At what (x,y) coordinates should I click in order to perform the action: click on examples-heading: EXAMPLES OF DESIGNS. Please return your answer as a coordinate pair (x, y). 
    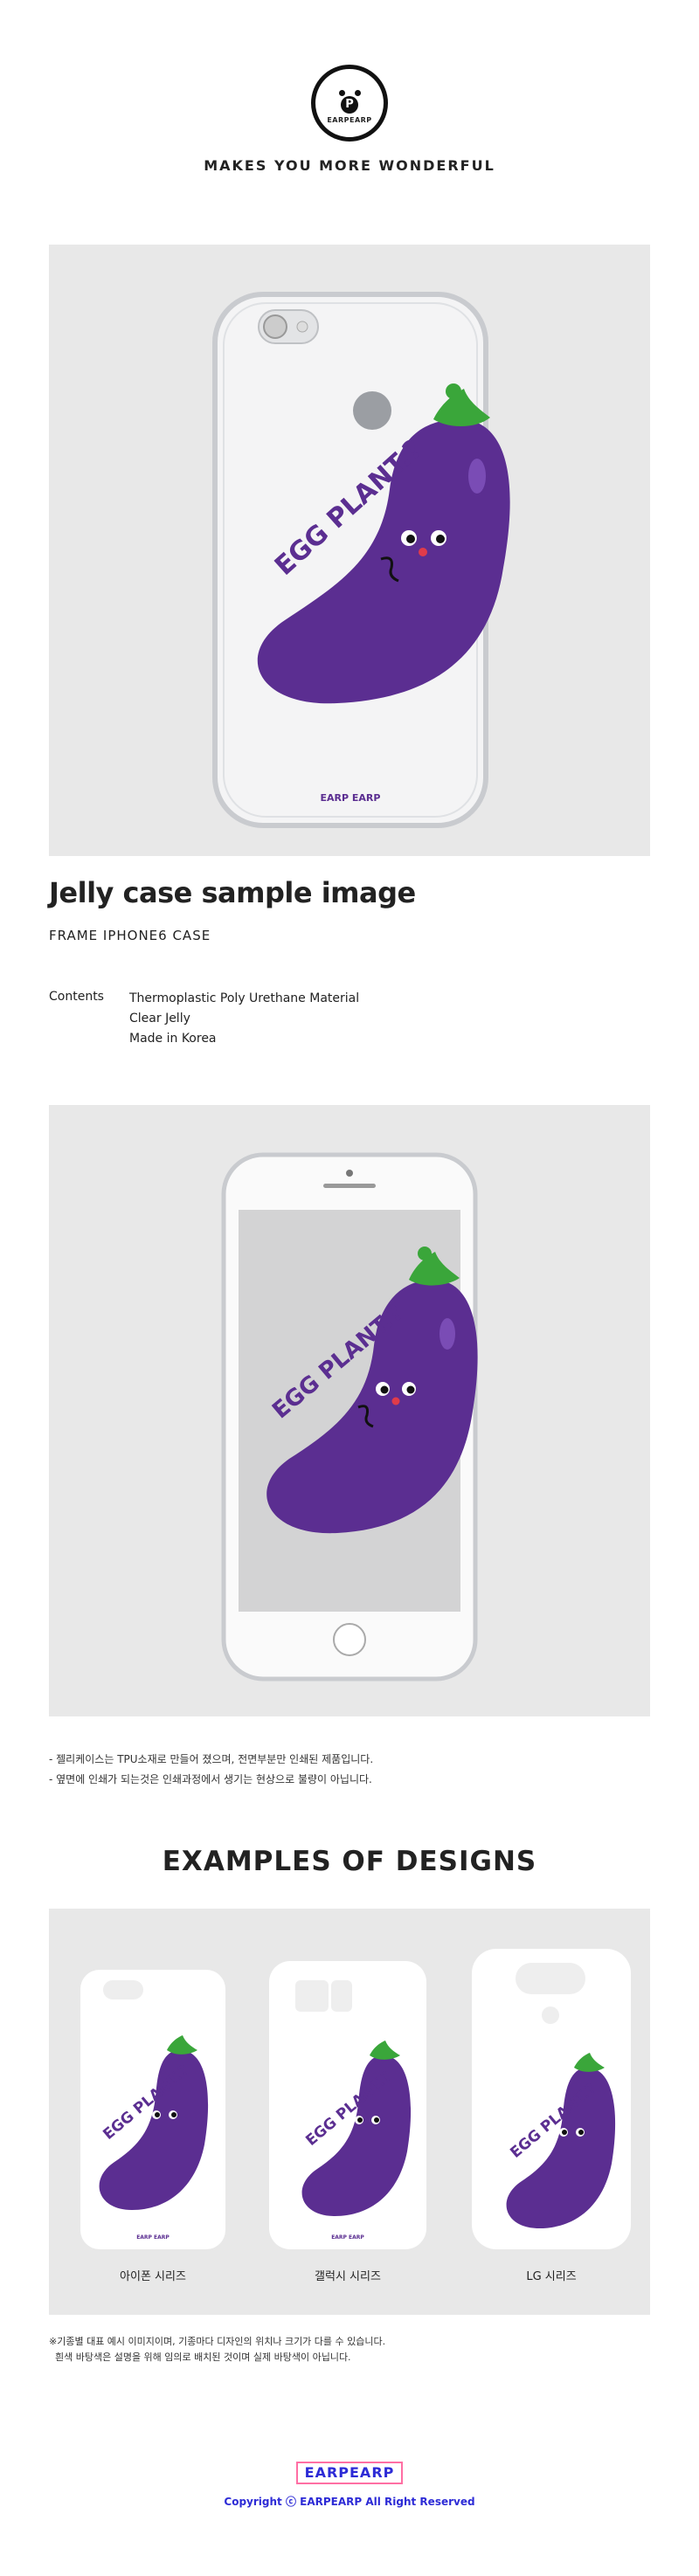
    Looking at the image, I should click on (350, 1861).